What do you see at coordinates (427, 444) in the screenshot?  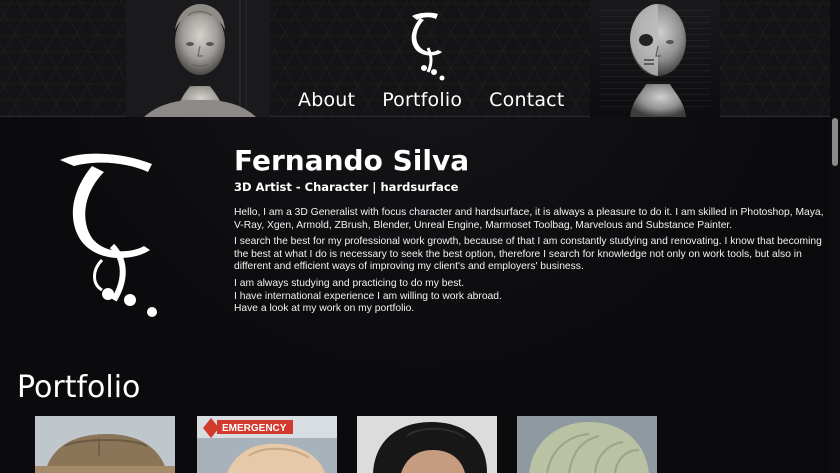 I see `portfolio-thumb-black-hair-character` at bounding box center [427, 444].